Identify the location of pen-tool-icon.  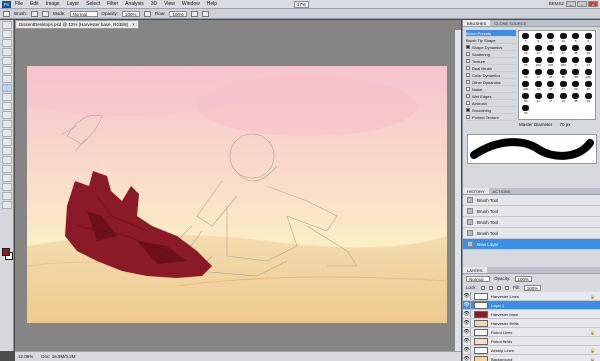
(7, 151).